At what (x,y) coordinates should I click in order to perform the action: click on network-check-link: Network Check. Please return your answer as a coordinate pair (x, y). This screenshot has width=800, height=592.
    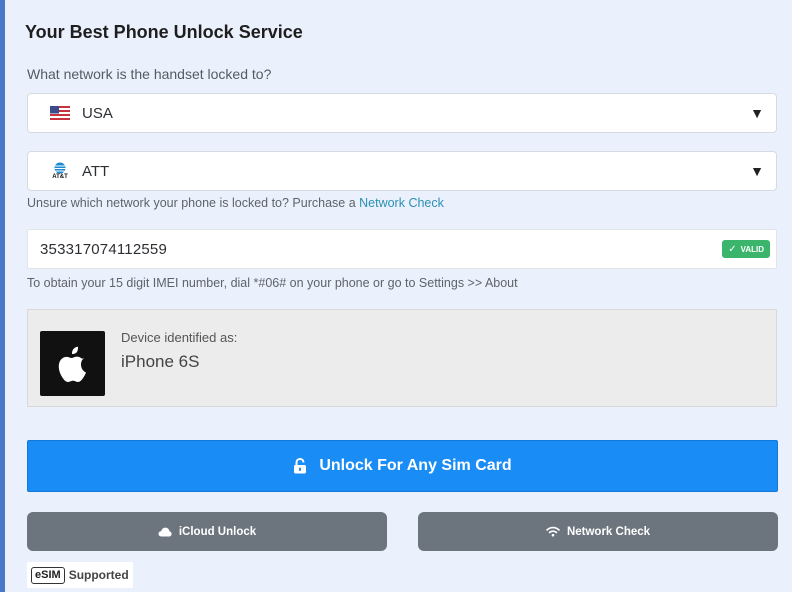
    Looking at the image, I should click on (401, 203).